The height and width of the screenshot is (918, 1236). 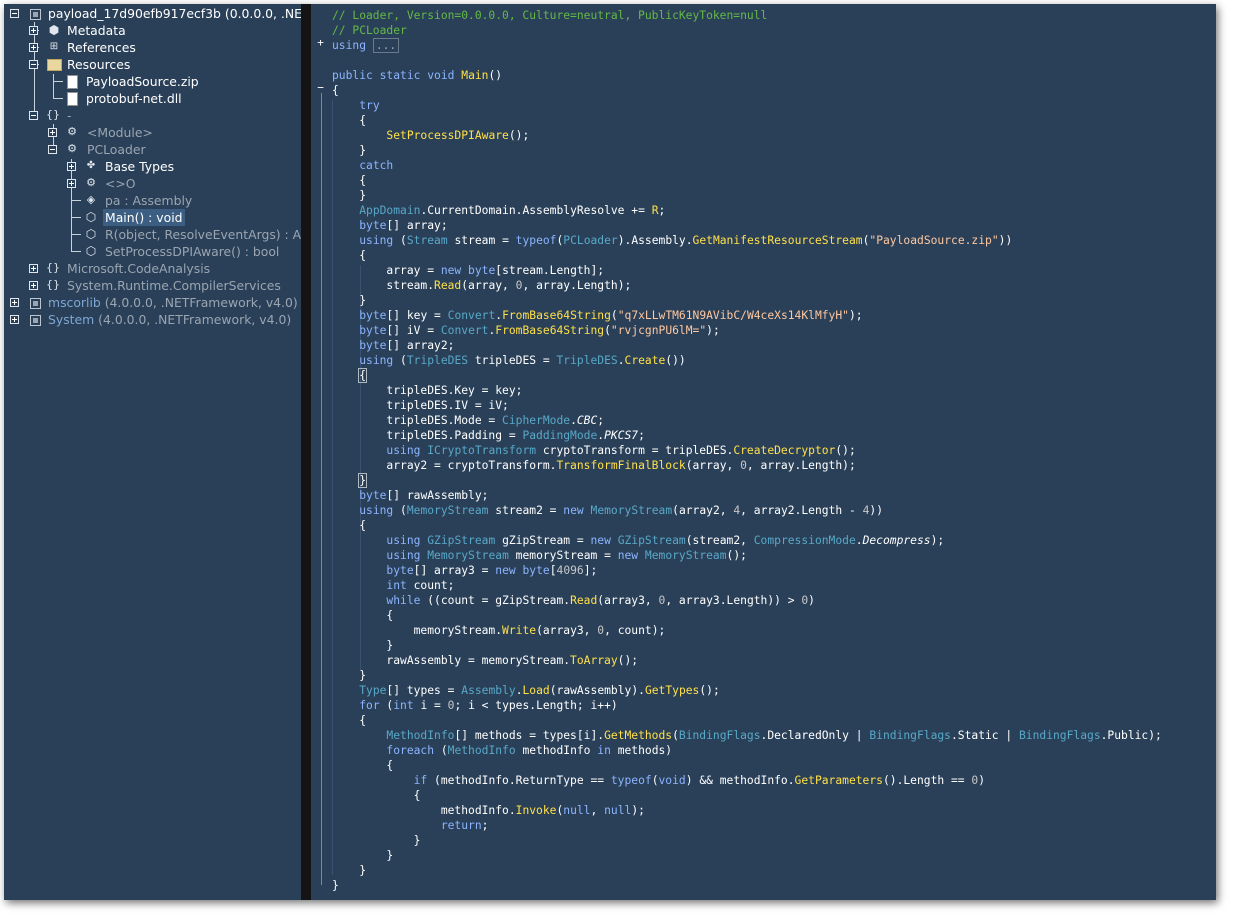 What do you see at coordinates (54, 65) in the screenshot?
I see `folder-icon` at bounding box center [54, 65].